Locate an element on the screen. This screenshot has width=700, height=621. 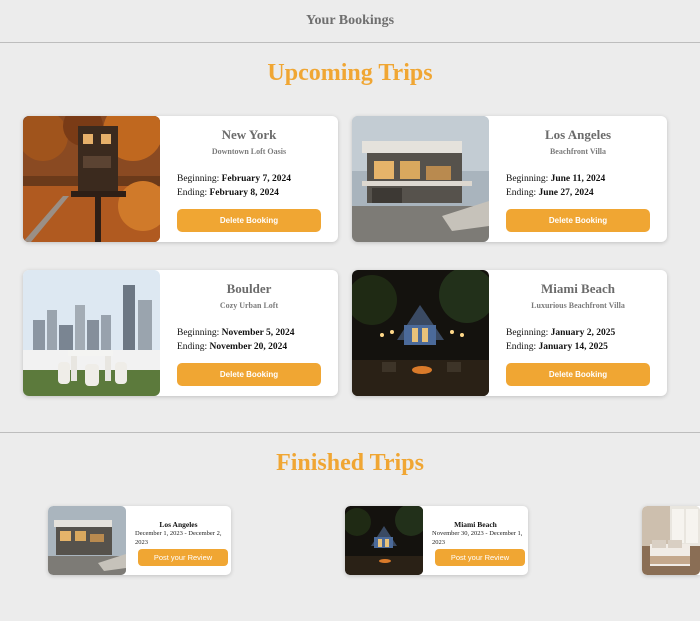
upcoming-trips-title: Upcoming Trips is located at coordinates (350, 73).